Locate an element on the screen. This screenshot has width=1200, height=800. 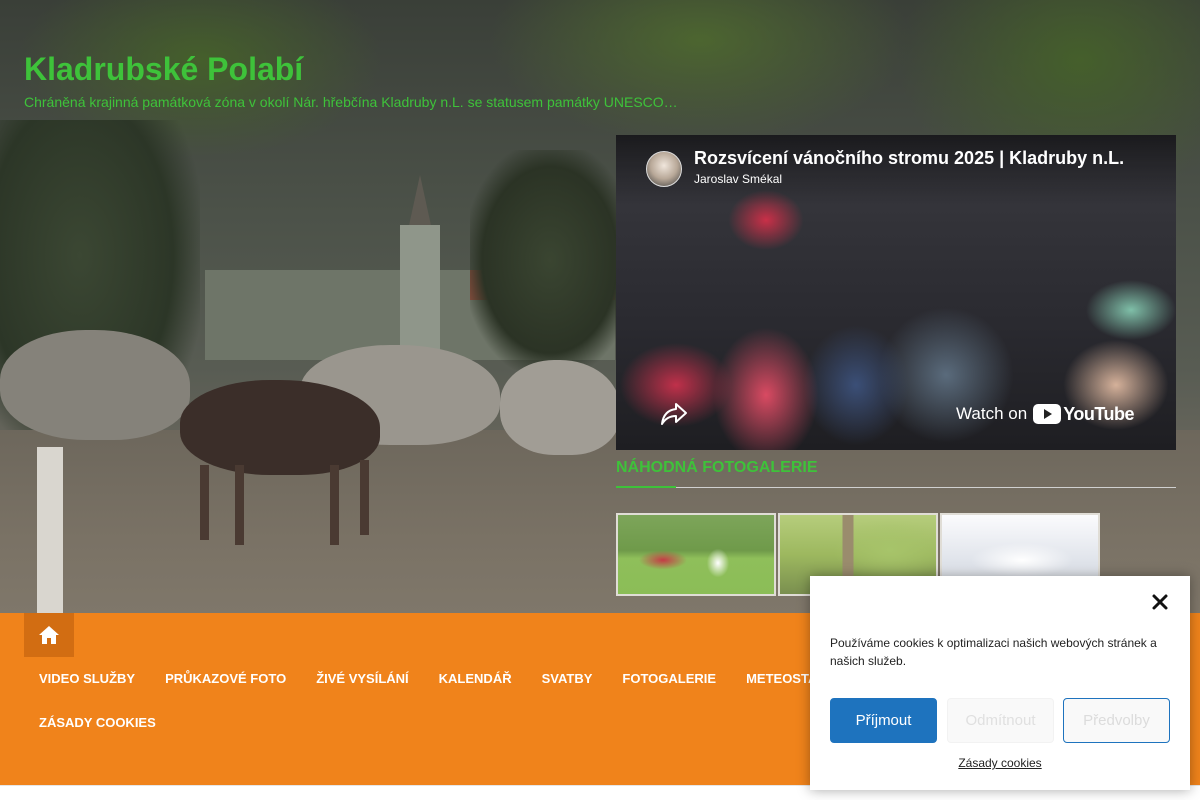
home-button is located at coordinates (49, 635).